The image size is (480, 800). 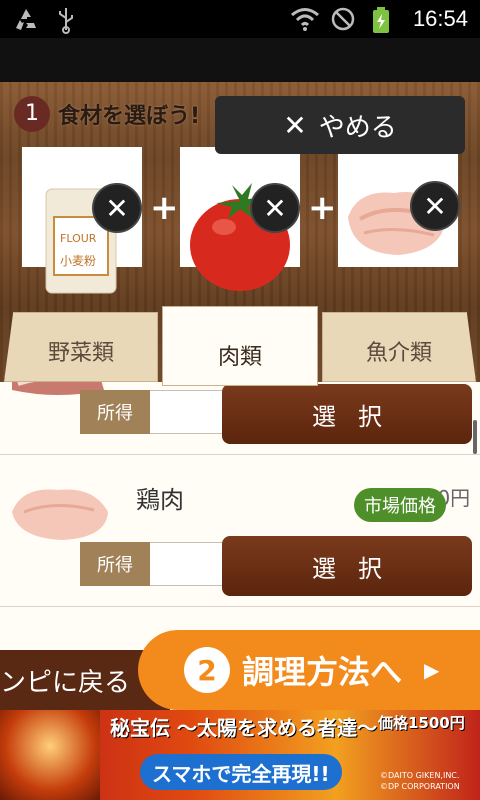 I want to click on app-header-band, so click(x=240, y=60).